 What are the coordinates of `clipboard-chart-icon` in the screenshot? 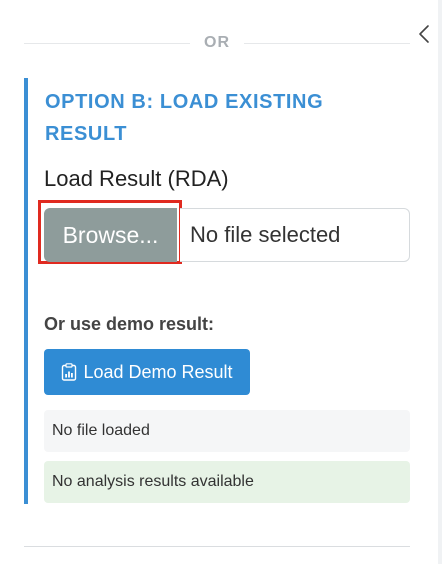 It's located at (69, 372).